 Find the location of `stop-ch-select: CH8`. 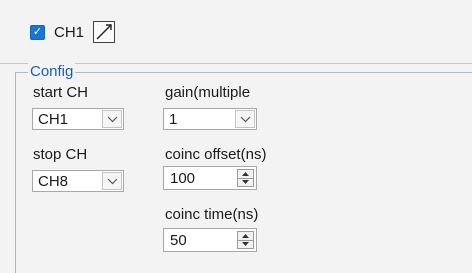

stop-ch-select: CH8 is located at coordinates (78, 181).